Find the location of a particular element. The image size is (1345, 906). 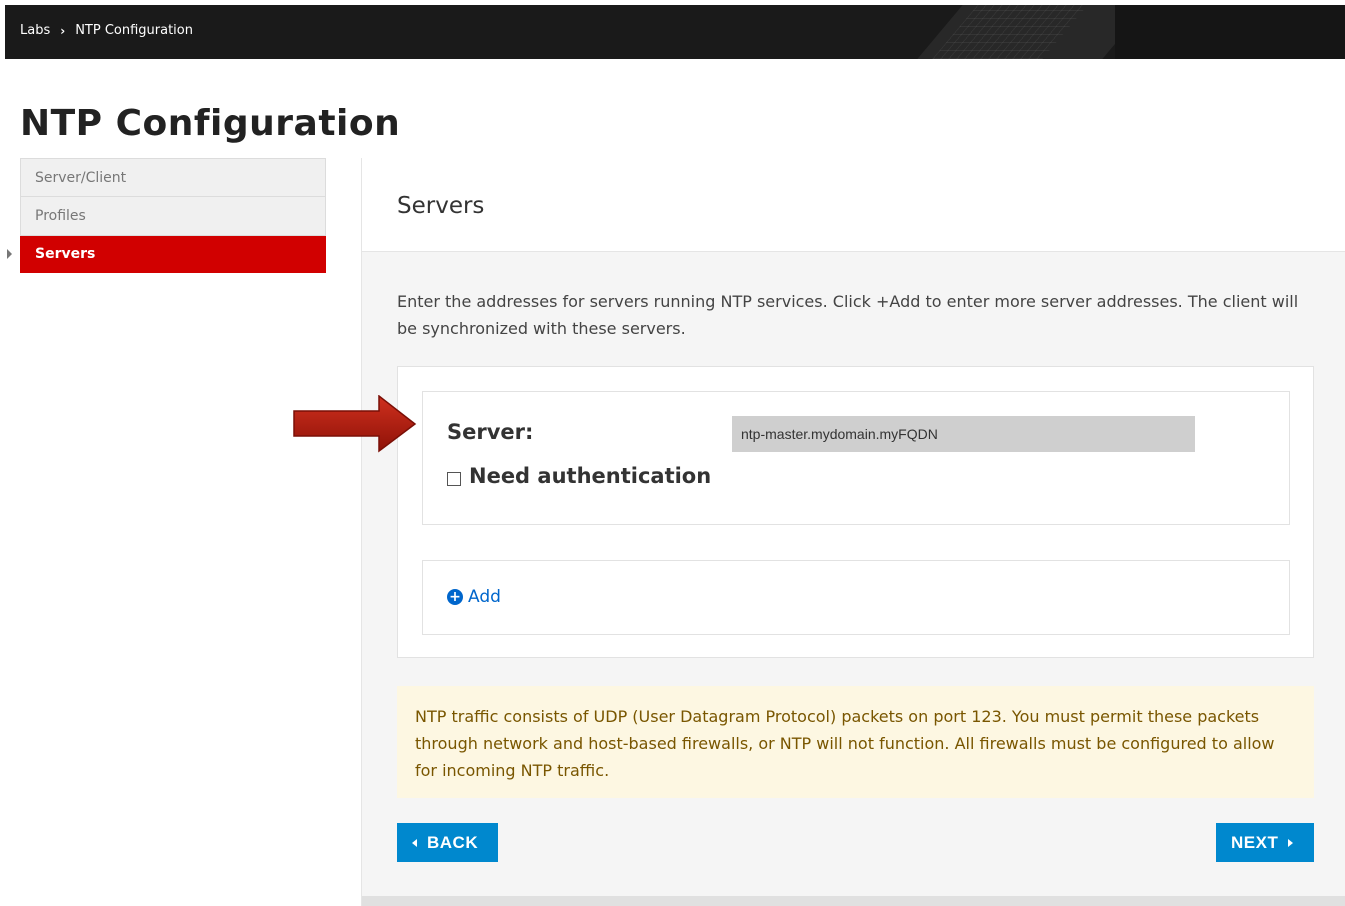

next-button: NEXT is located at coordinates (1265, 842).